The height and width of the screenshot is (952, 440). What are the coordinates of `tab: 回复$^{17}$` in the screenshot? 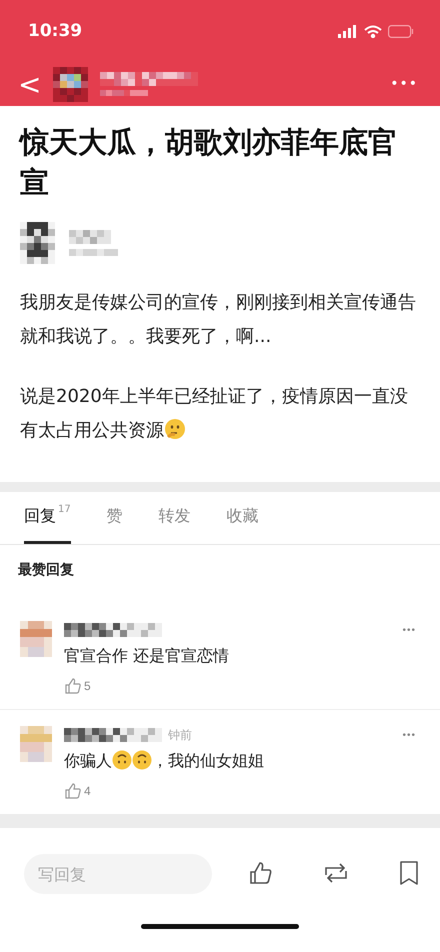 It's located at (47, 518).